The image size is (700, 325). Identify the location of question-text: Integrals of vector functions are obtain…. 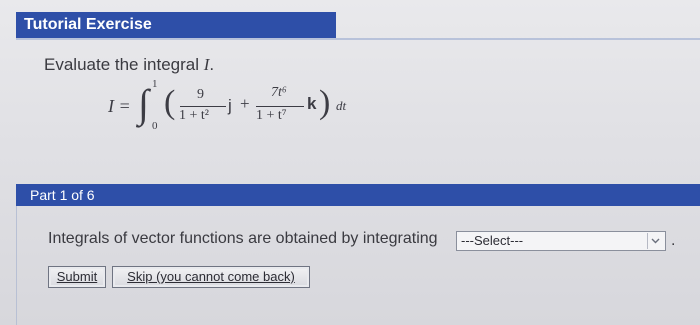
(243, 238).